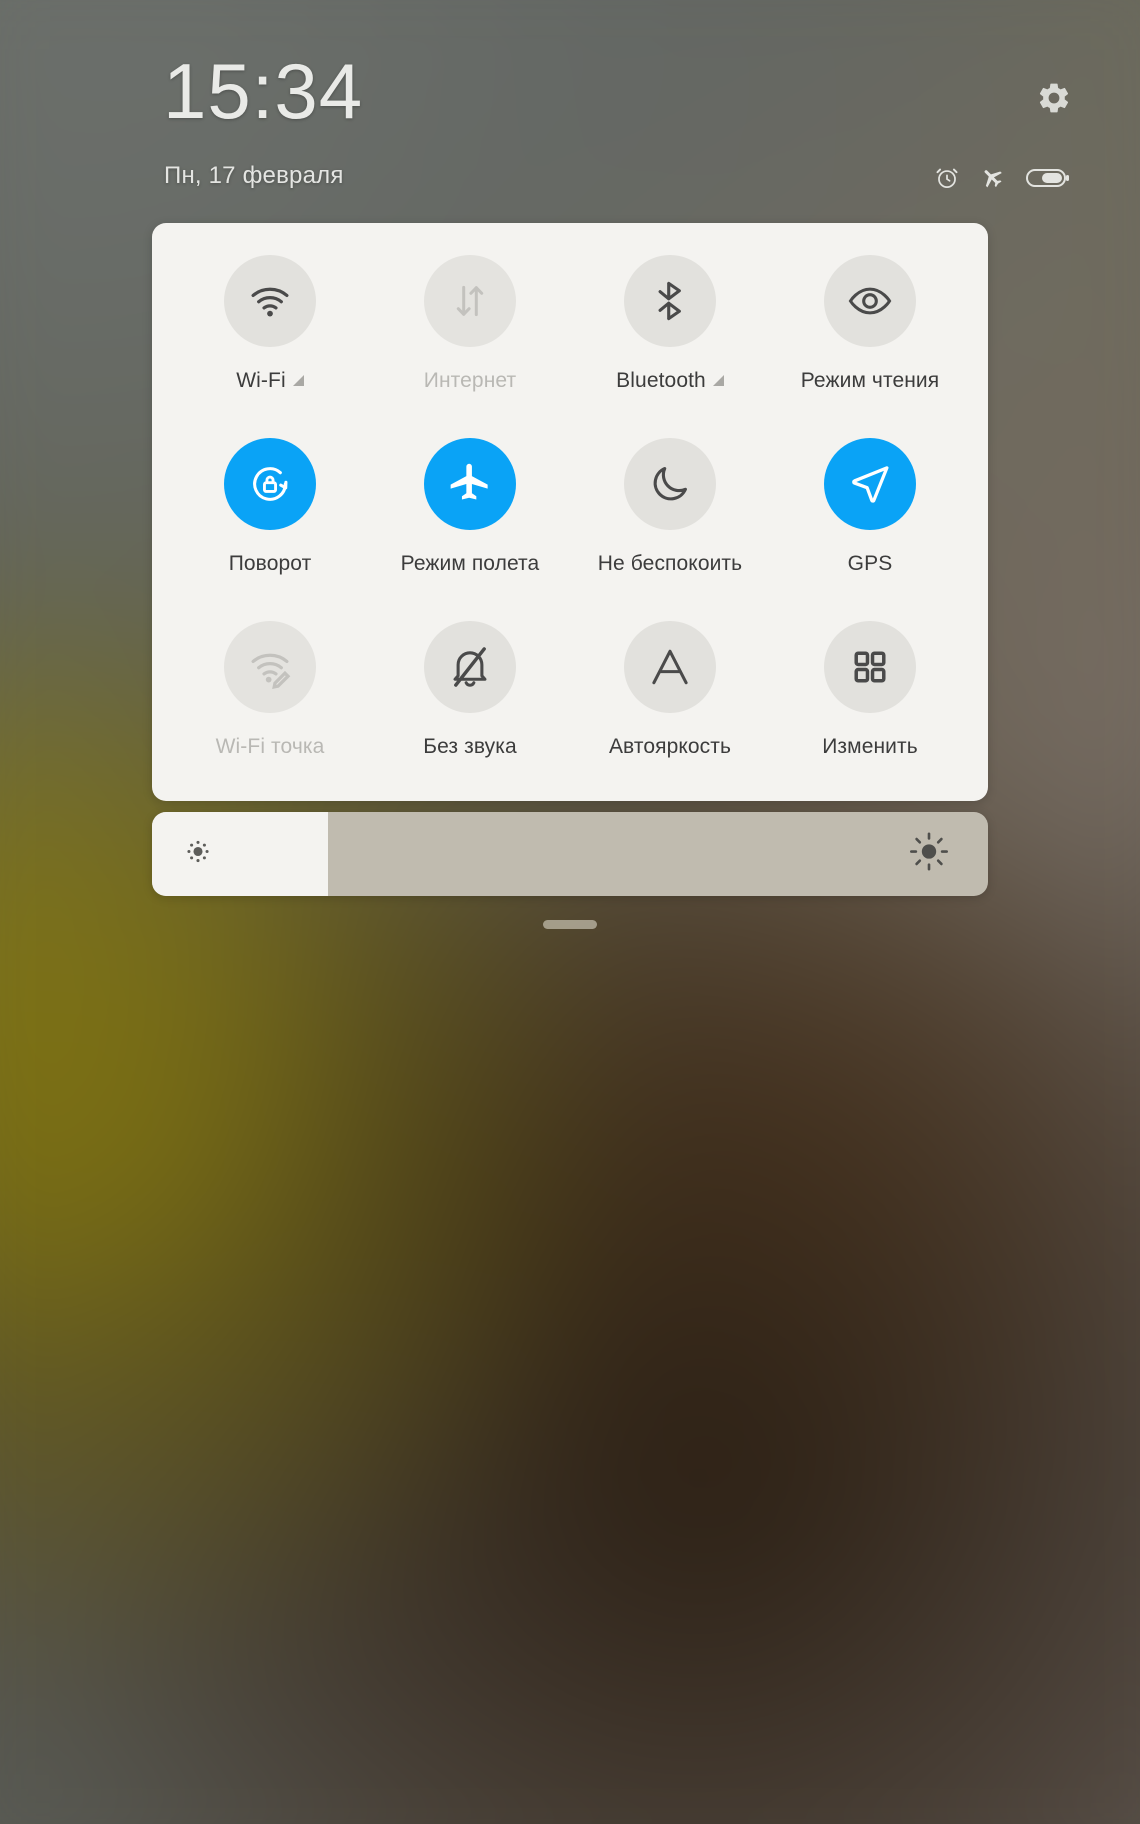  I want to click on tile-wifi-hotspot-circle, so click(270, 667).